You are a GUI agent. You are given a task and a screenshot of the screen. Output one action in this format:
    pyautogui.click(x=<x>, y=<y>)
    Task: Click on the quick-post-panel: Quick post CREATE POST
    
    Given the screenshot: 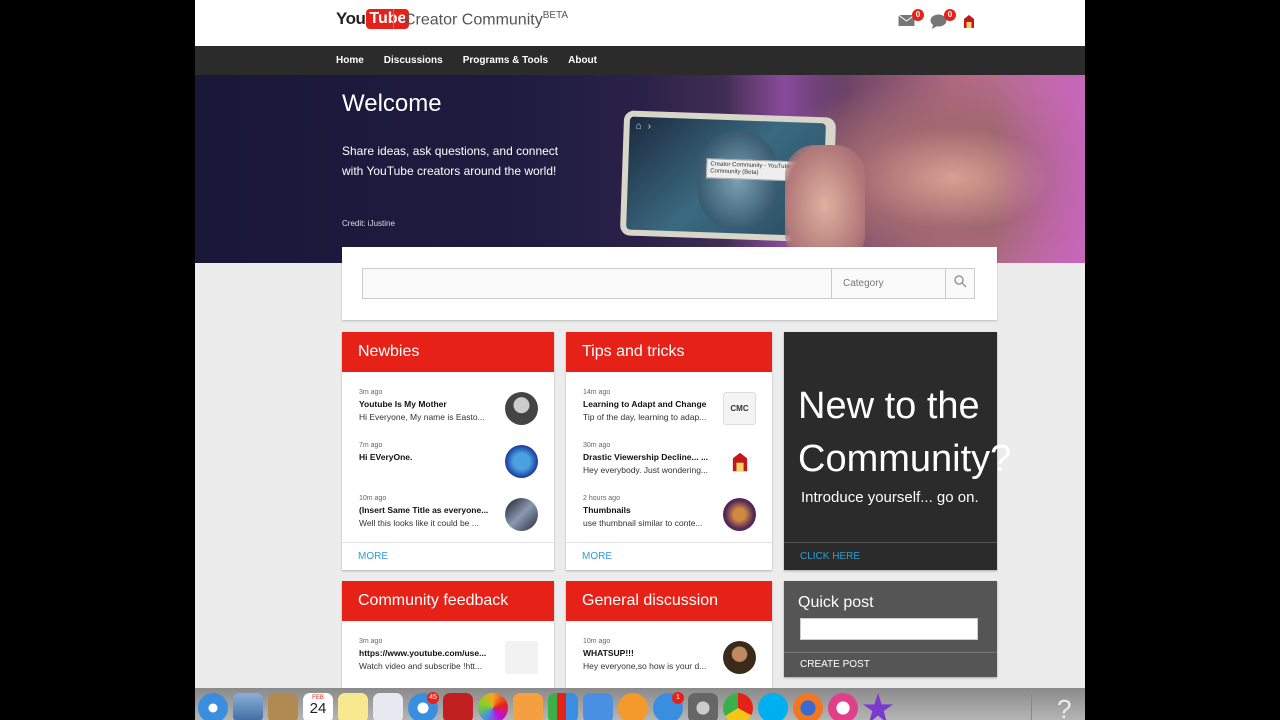 What is the action you would take?
    pyautogui.click(x=890, y=629)
    